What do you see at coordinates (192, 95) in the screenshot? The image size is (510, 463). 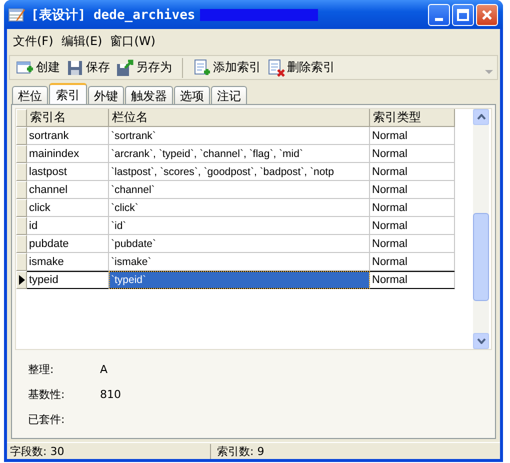 I see `tab: 选项` at bounding box center [192, 95].